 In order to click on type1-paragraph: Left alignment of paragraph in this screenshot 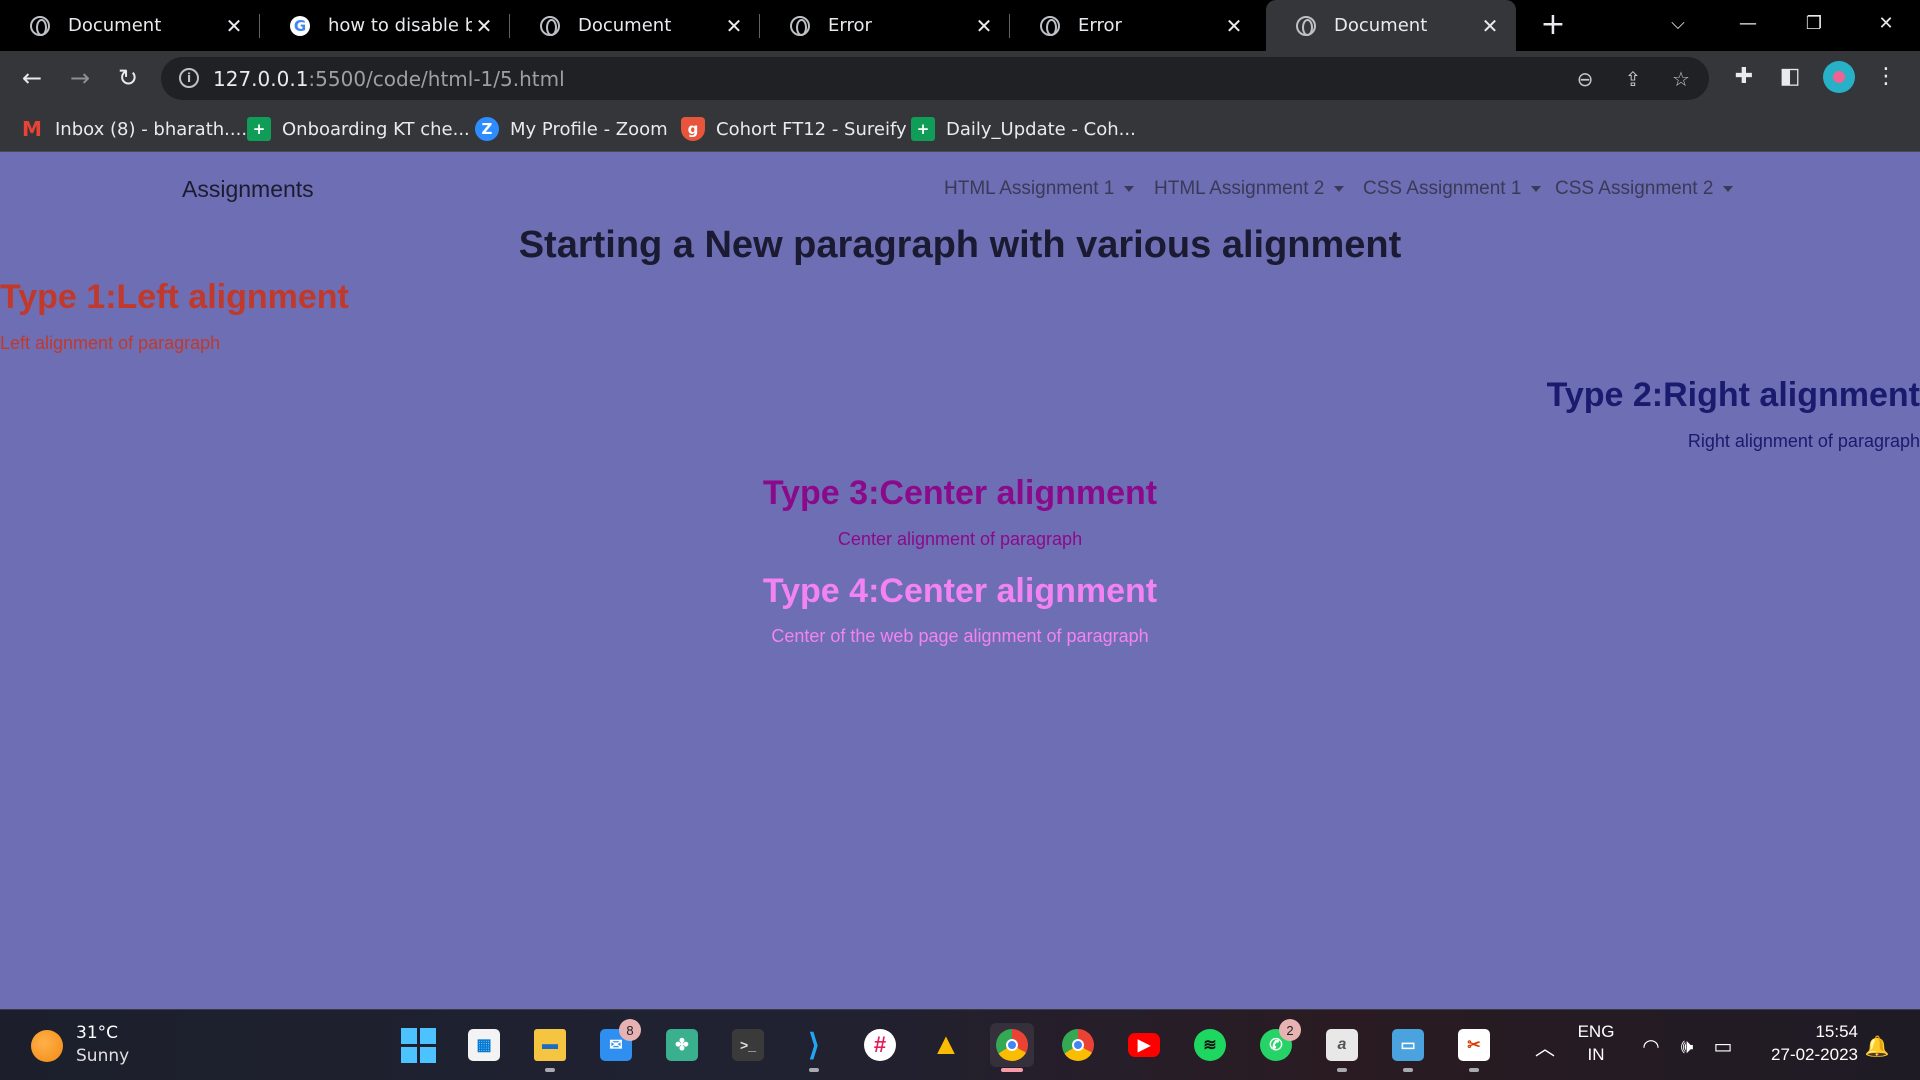, I will do `click(110, 343)`.